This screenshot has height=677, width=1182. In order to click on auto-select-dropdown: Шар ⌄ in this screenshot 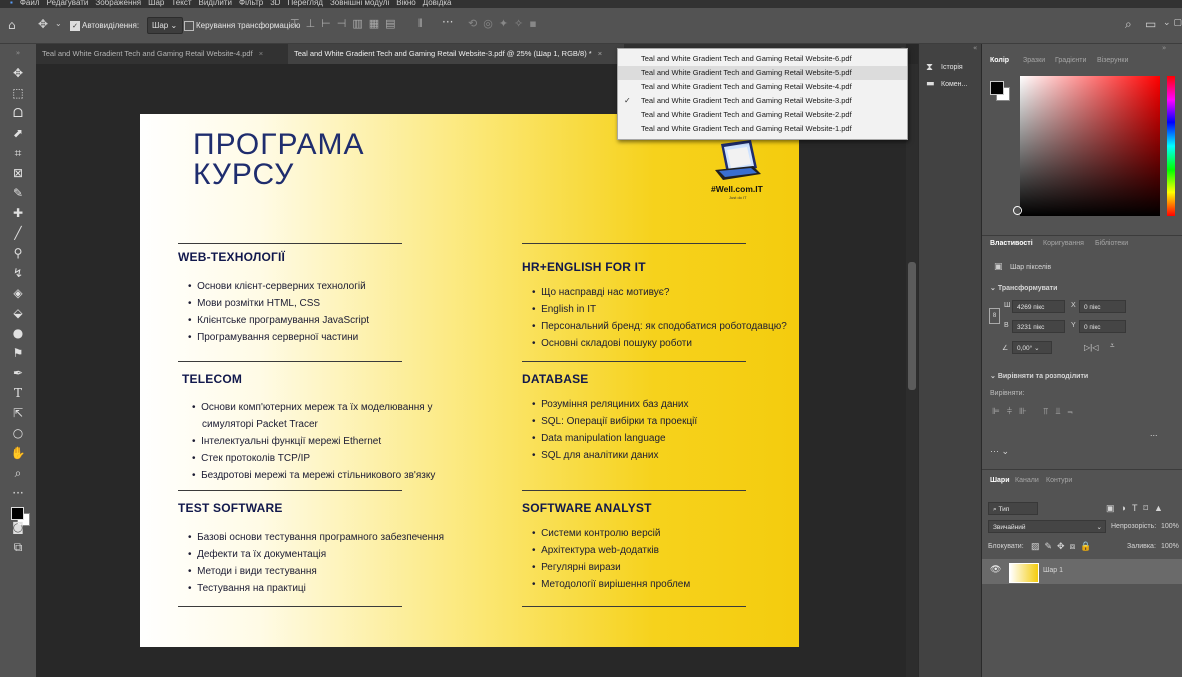, I will do `click(165, 25)`.